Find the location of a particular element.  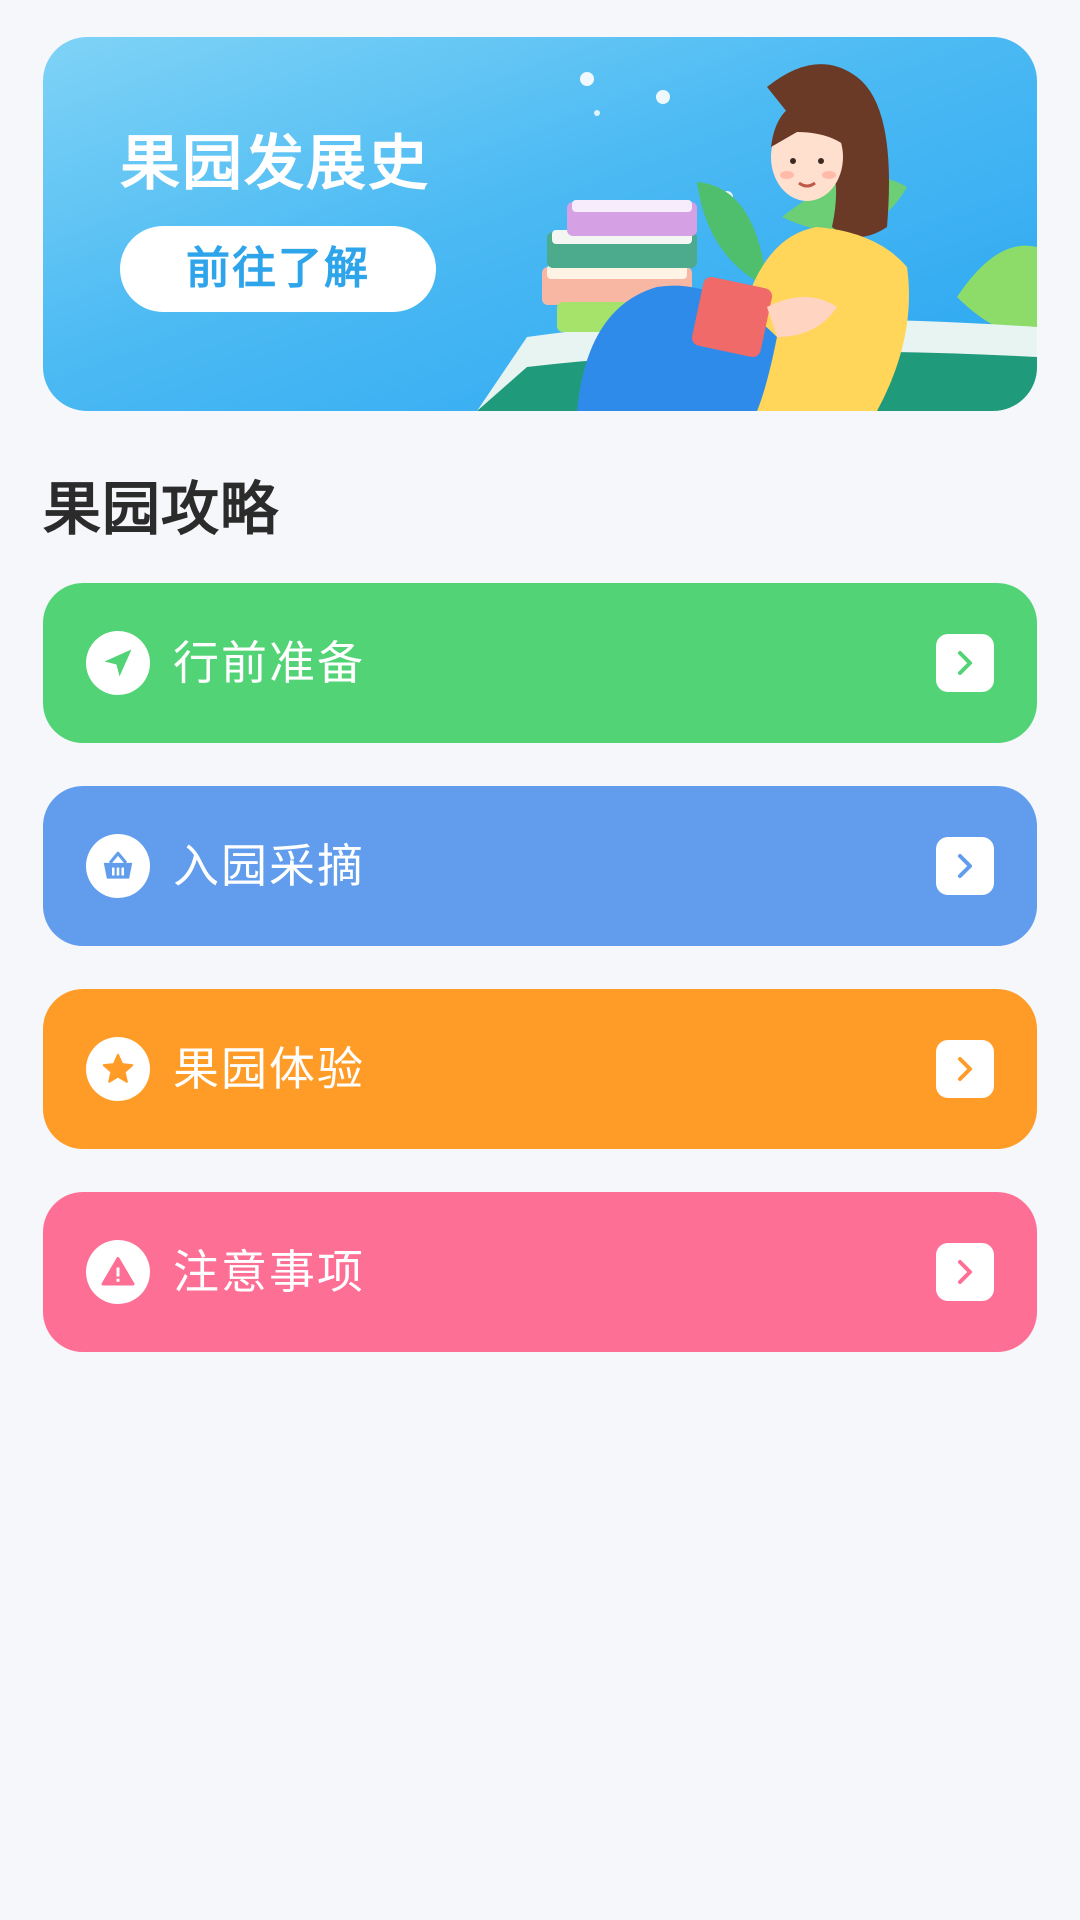

guide-card-preparation: 行前准备 is located at coordinates (540, 663).